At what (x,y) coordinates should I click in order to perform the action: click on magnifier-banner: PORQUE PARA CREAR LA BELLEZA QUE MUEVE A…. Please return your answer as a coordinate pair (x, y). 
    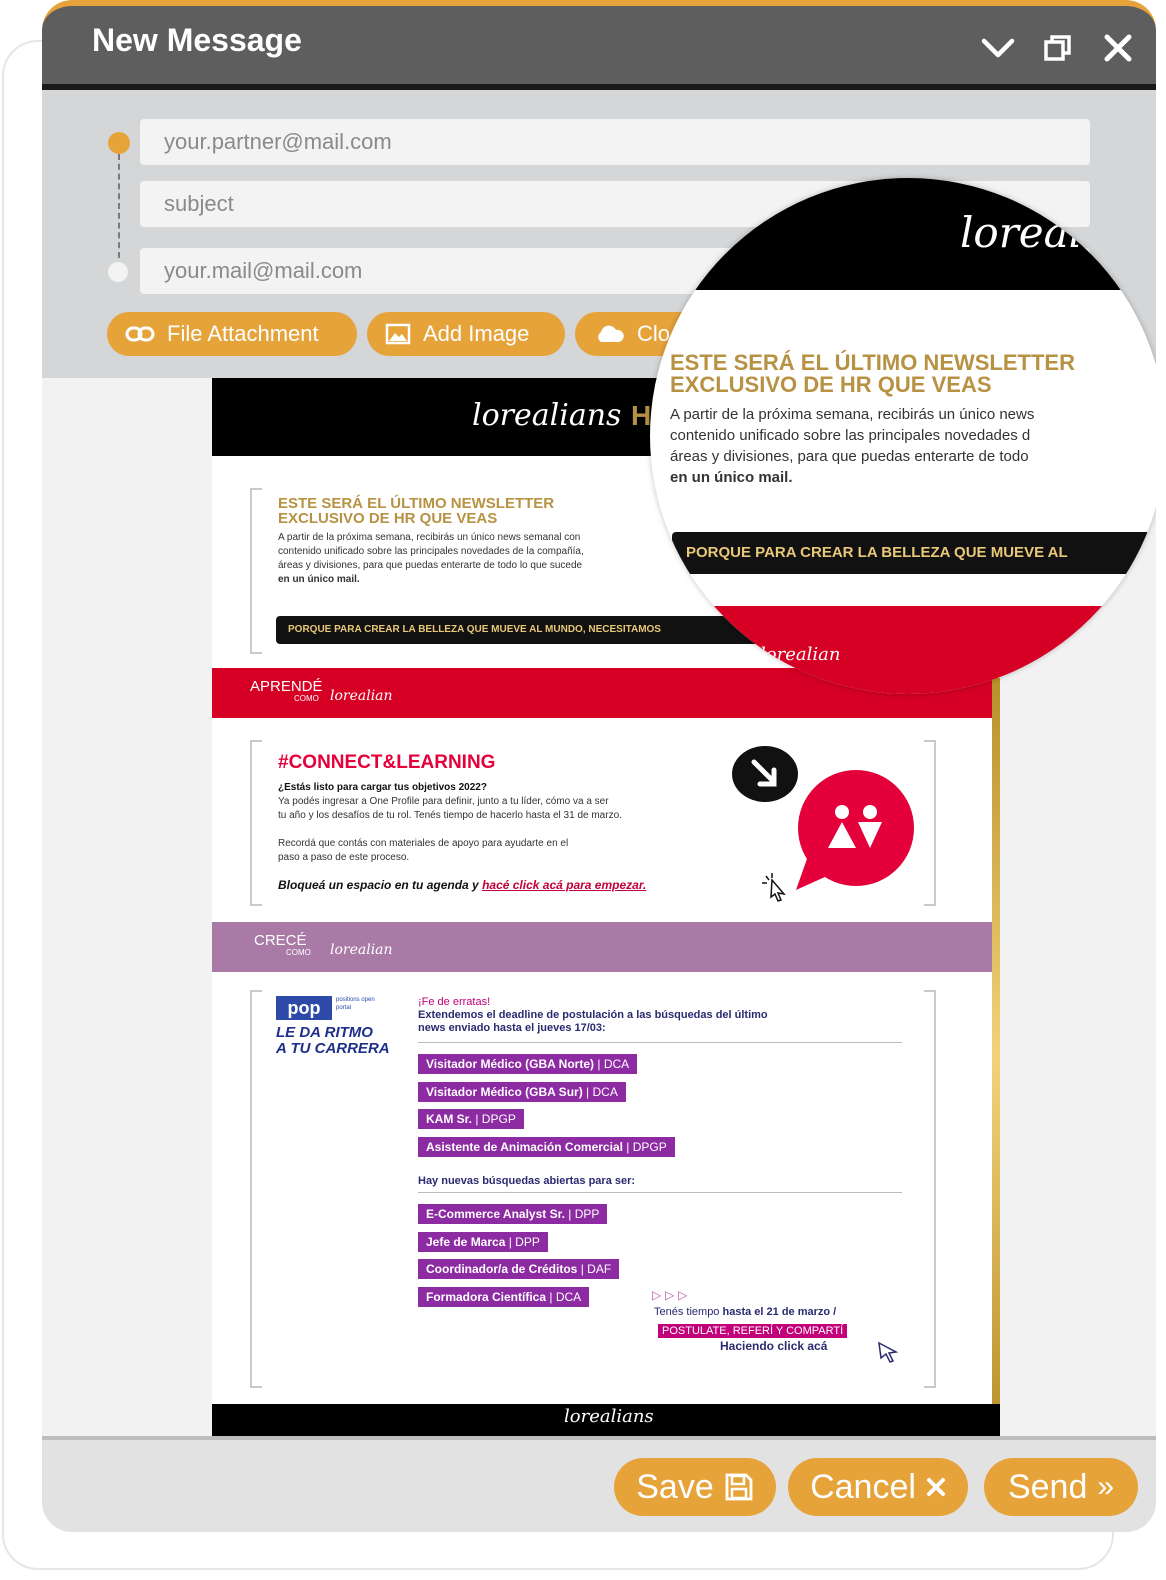
    Looking at the image, I should click on (914, 553).